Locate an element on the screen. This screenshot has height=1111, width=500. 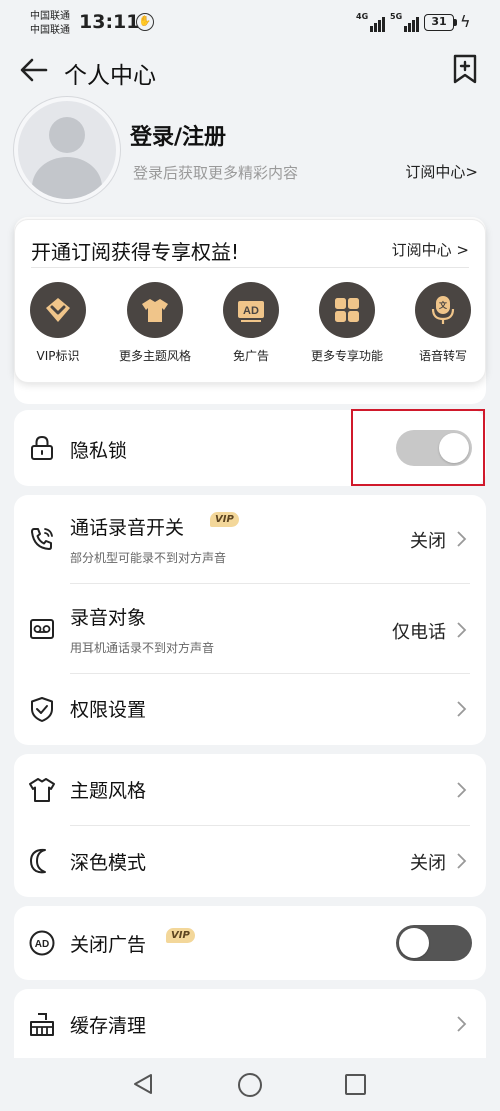
cache-card: 缓存清理 is located at coordinates (250, 1024).